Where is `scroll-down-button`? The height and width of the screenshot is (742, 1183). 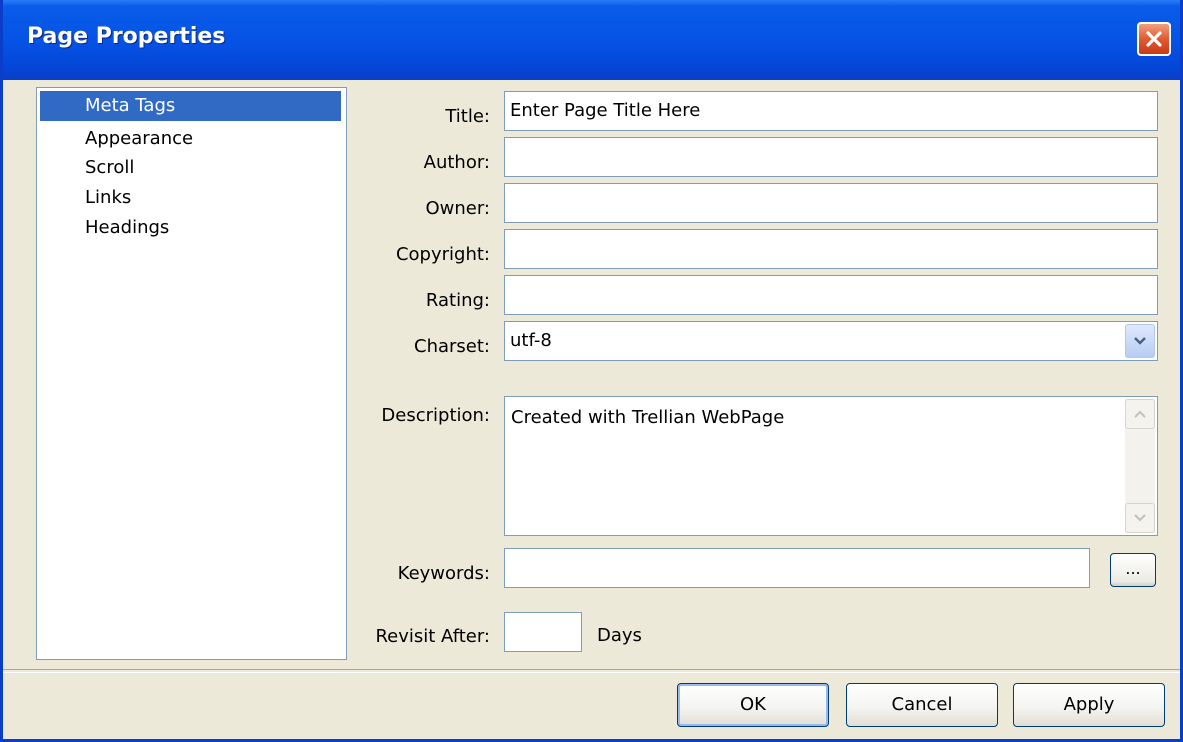 scroll-down-button is located at coordinates (1140, 518).